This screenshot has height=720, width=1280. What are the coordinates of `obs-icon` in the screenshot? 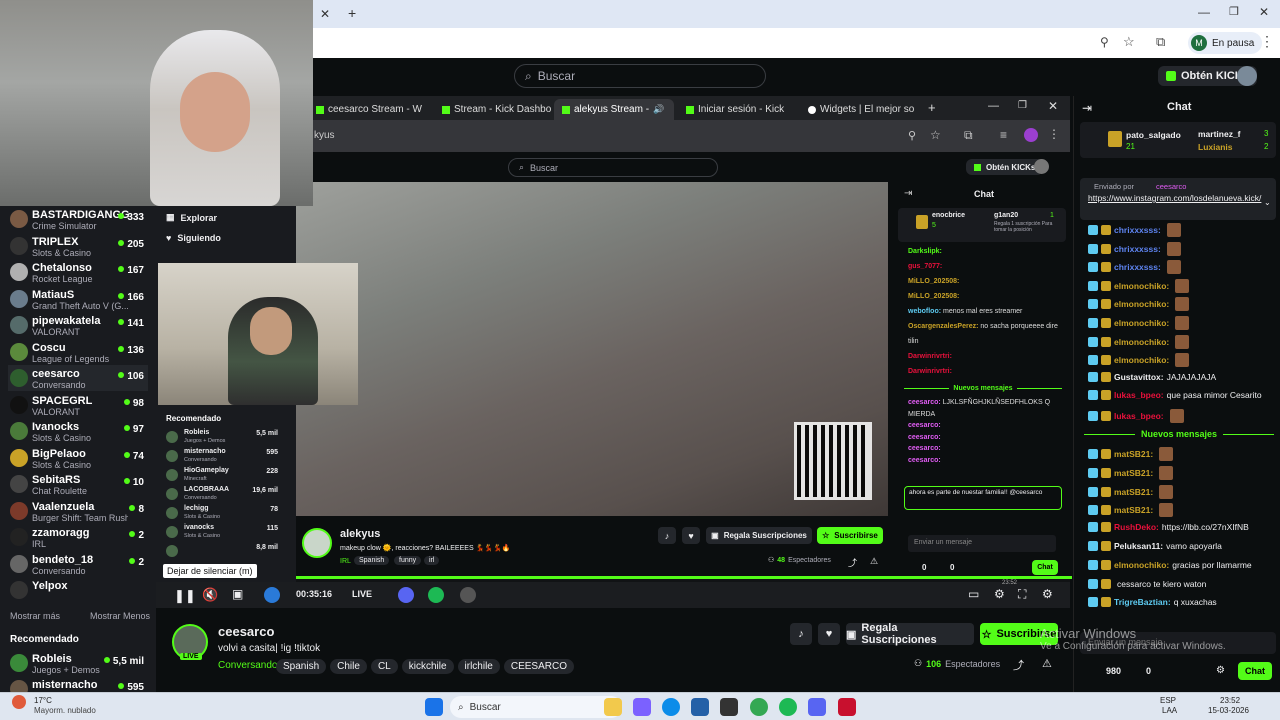 It's located at (468, 595).